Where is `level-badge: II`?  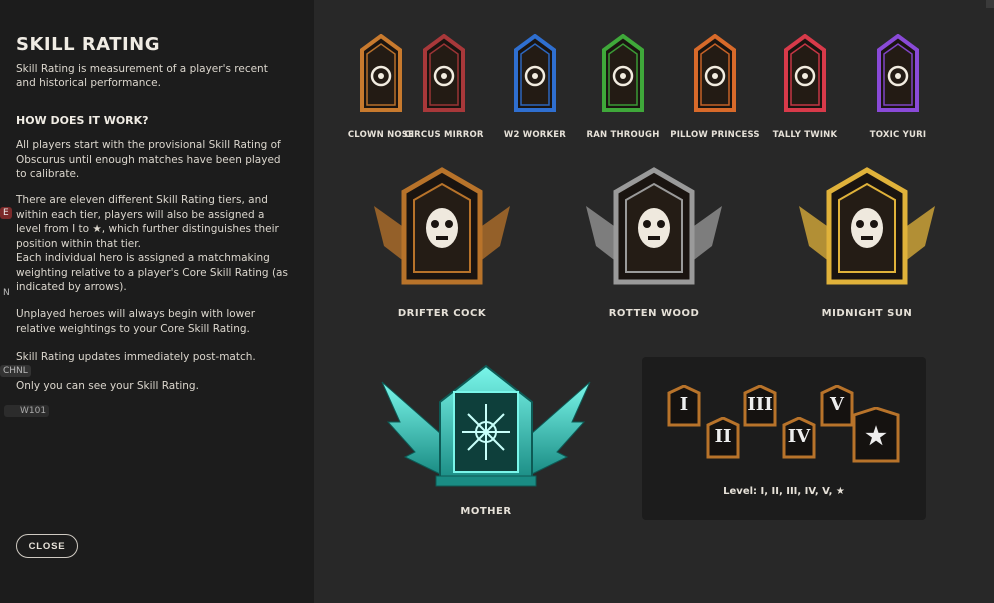 level-badge: II is located at coordinates (723, 438).